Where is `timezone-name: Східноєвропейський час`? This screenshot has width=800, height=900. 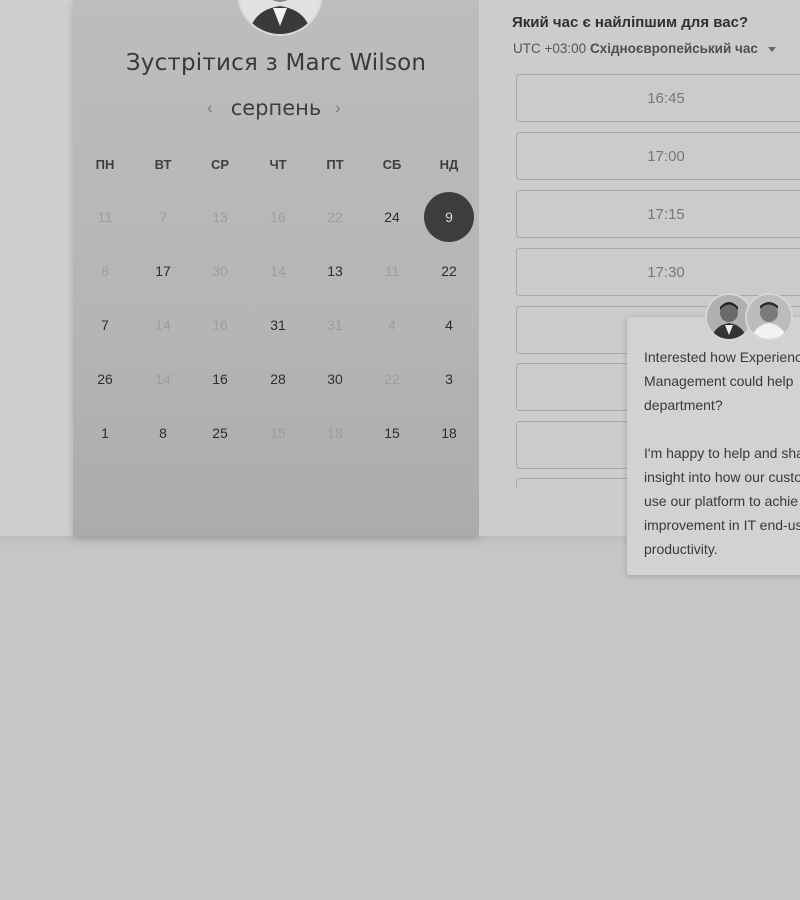
timezone-name: Східноєвропейський час is located at coordinates (673, 48).